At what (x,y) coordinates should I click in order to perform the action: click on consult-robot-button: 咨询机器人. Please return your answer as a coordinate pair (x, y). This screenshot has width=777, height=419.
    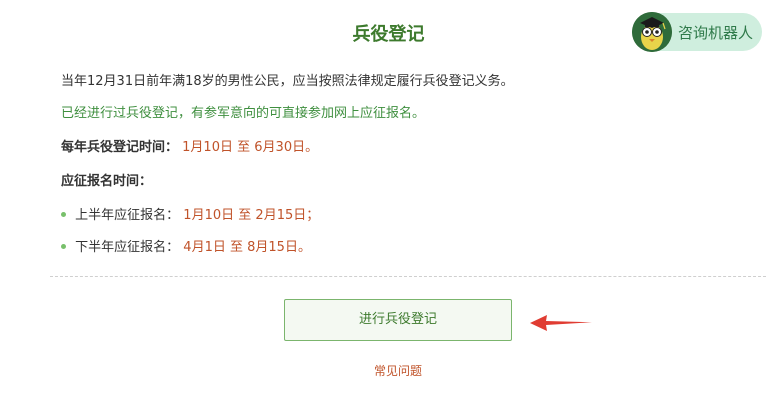
    Looking at the image, I should click on (697, 32).